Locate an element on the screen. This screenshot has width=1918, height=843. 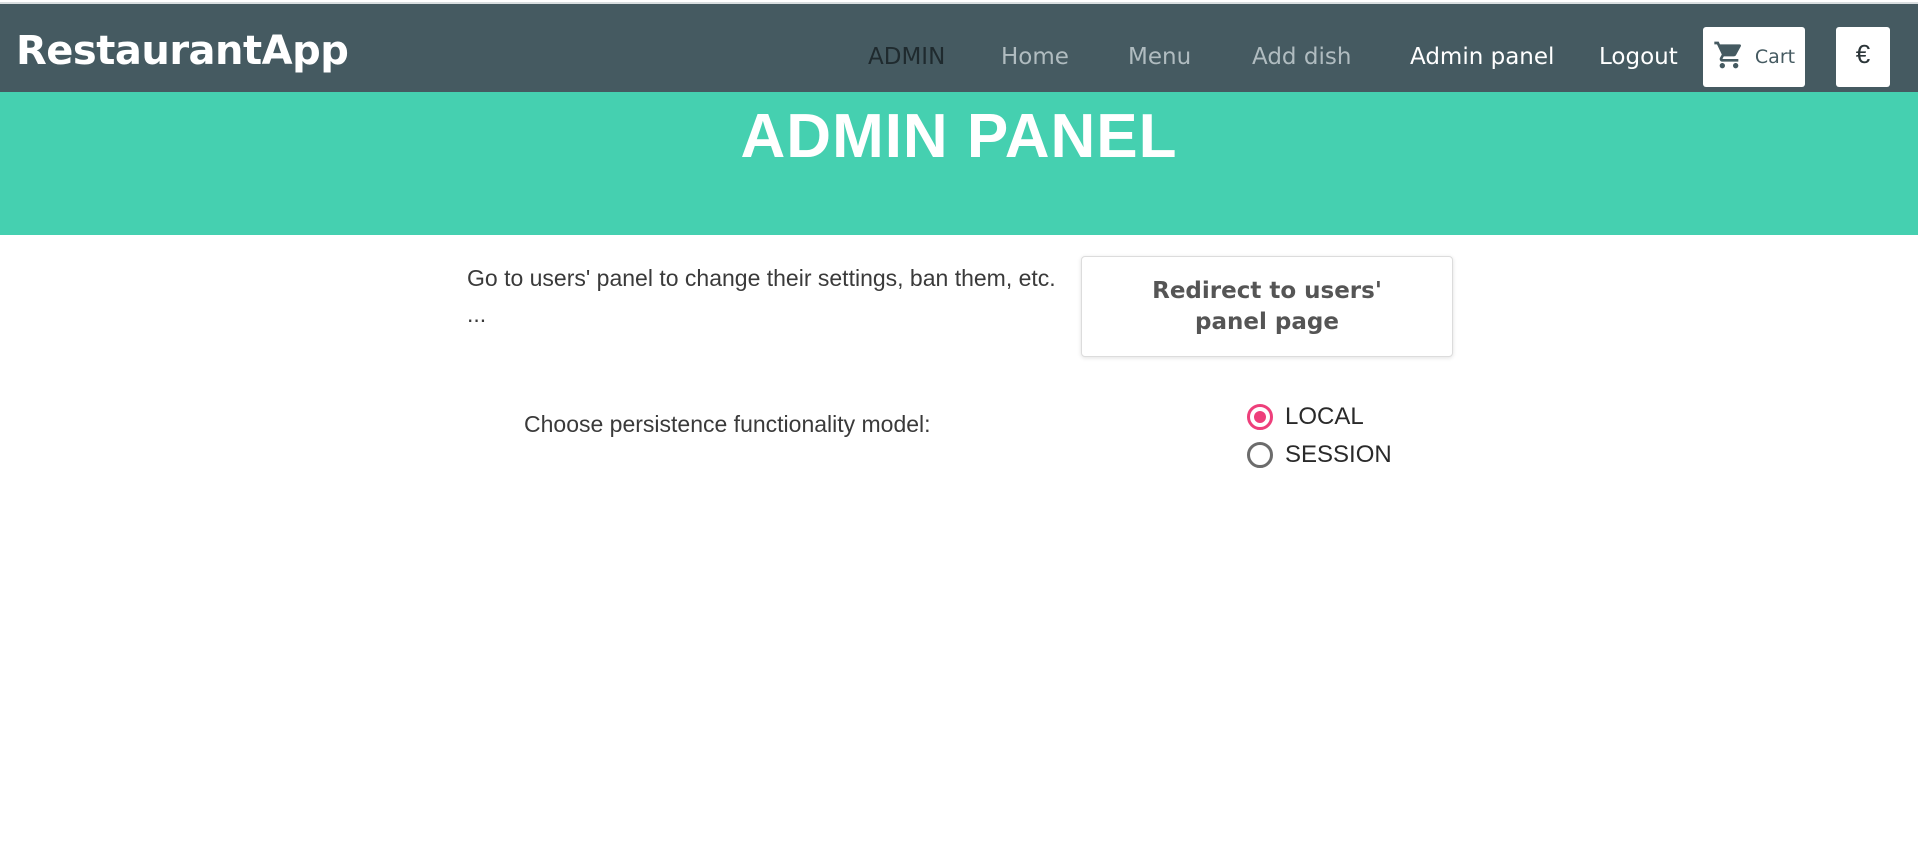
page-title: ADMIN PANEL is located at coordinates (959, 137).